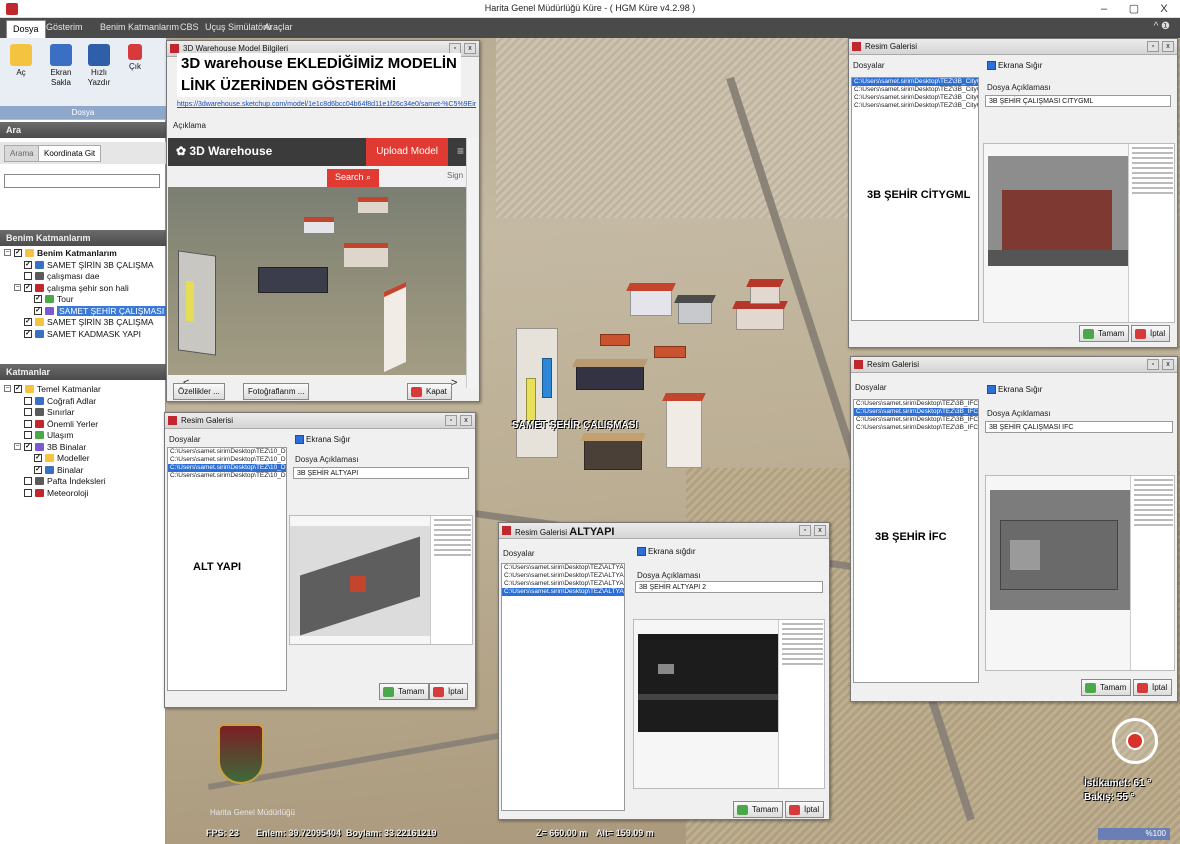  Describe the element at coordinates (454, 383) in the screenshot. I see `next-arrow: >` at that location.